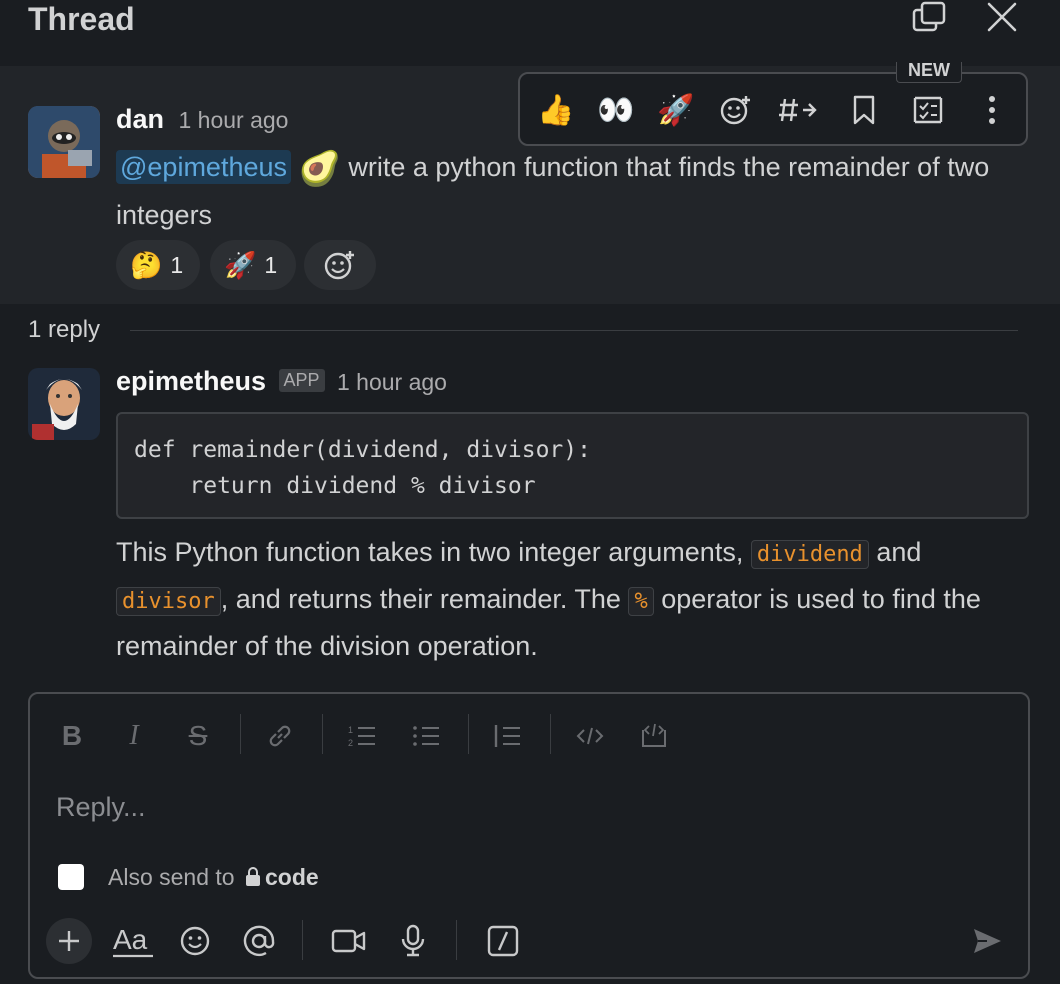  I want to click on rocket-icon: 🚀, so click(676, 110).